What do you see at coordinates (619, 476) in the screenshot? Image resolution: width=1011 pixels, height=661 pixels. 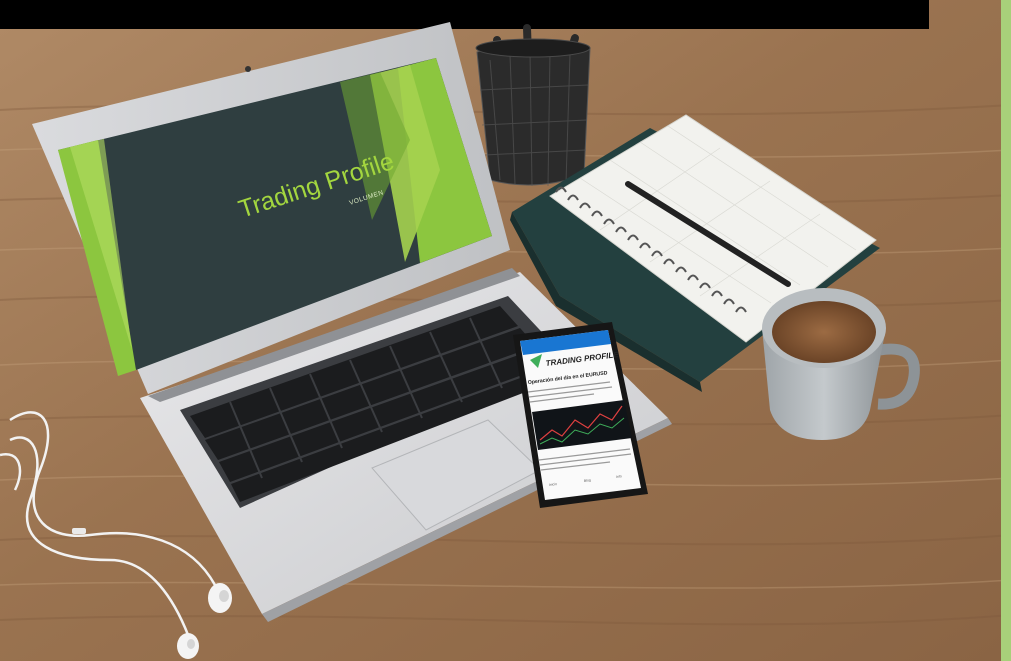 I see `phone-nav-3: Info` at bounding box center [619, 476].